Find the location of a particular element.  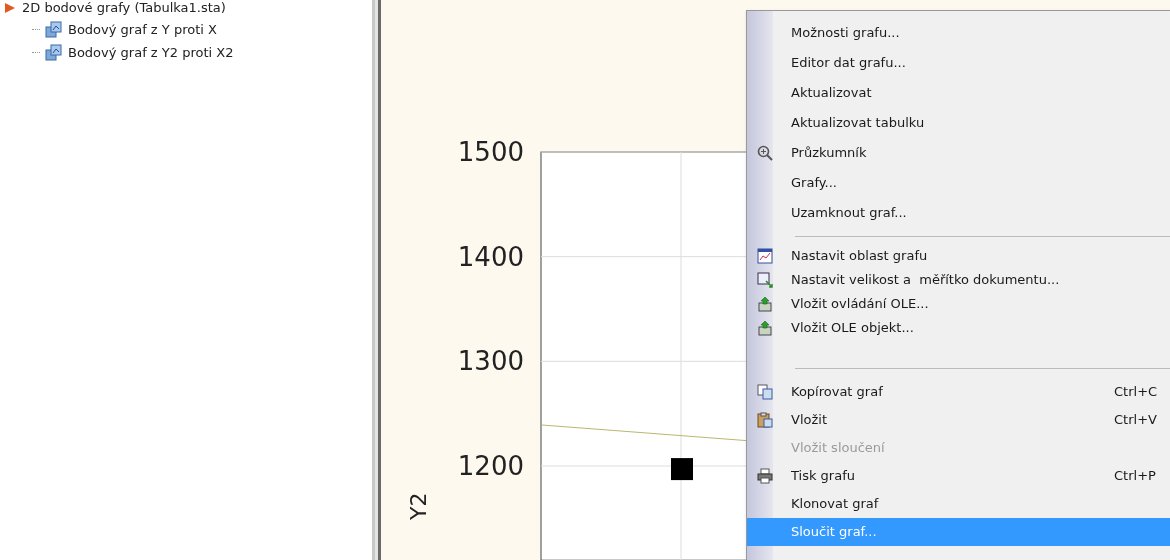

shortcut-label: Ctrl+V is located at coordinates (1136, 420).